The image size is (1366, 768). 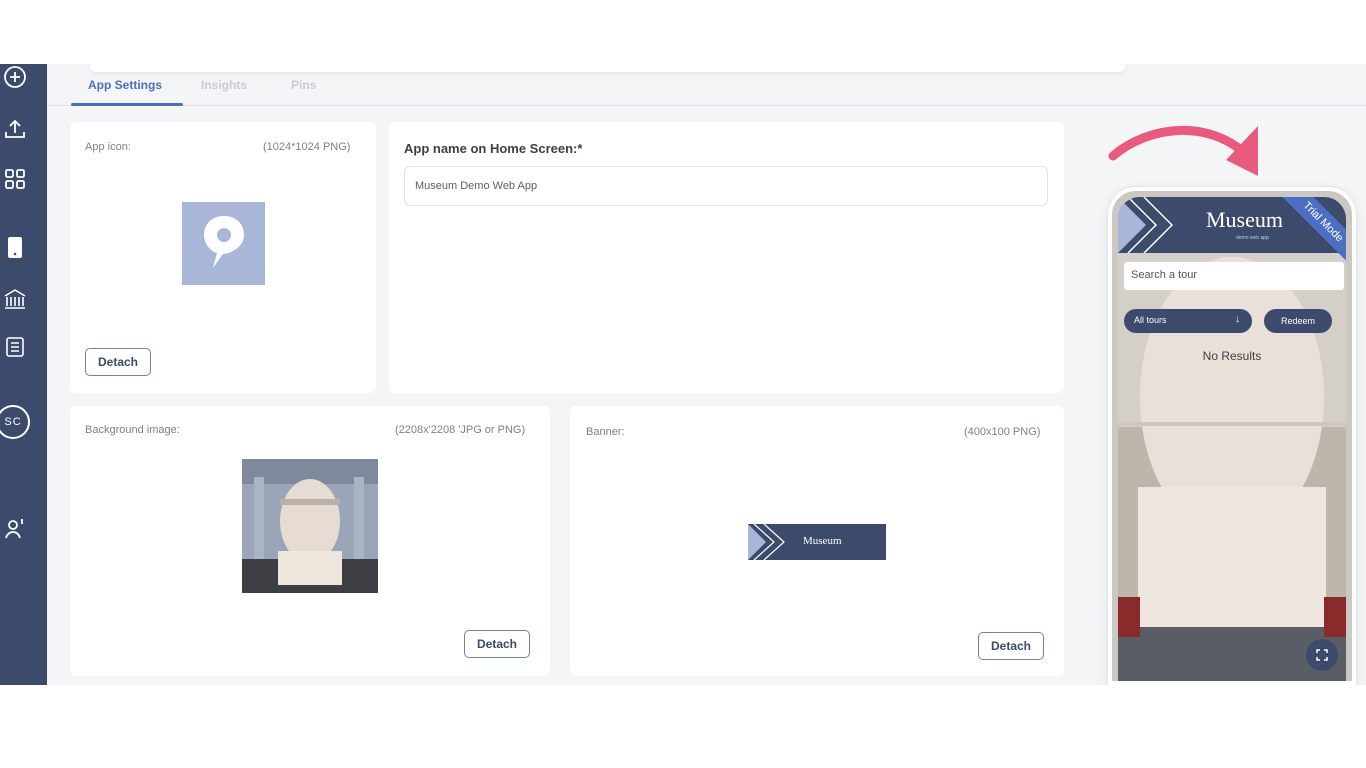 I want to click on background-image-preview, so click(x=310, y=526).